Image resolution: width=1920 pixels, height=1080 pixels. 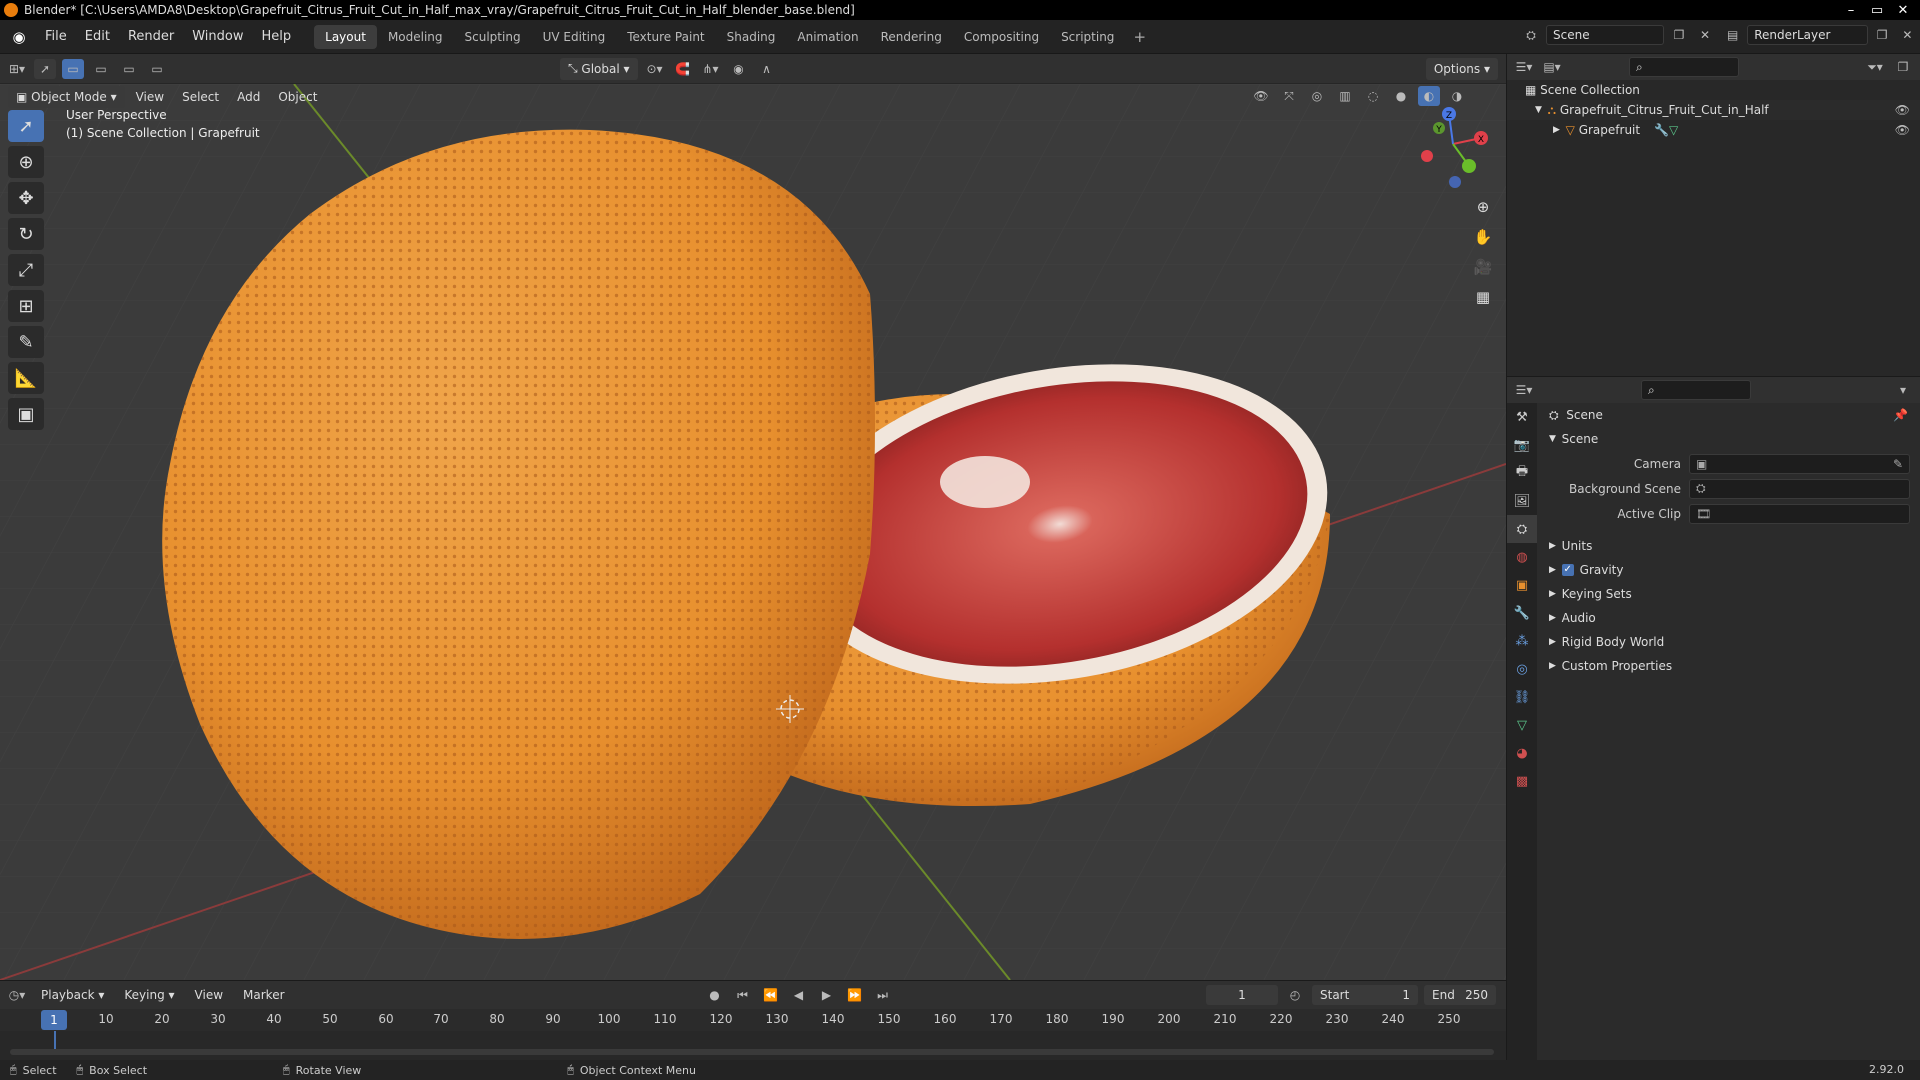 What do you see at coordinates (1684, 67) in the screenshot?
I see `outliner-search-input: ⌕` at bounding box center [1684, 67].